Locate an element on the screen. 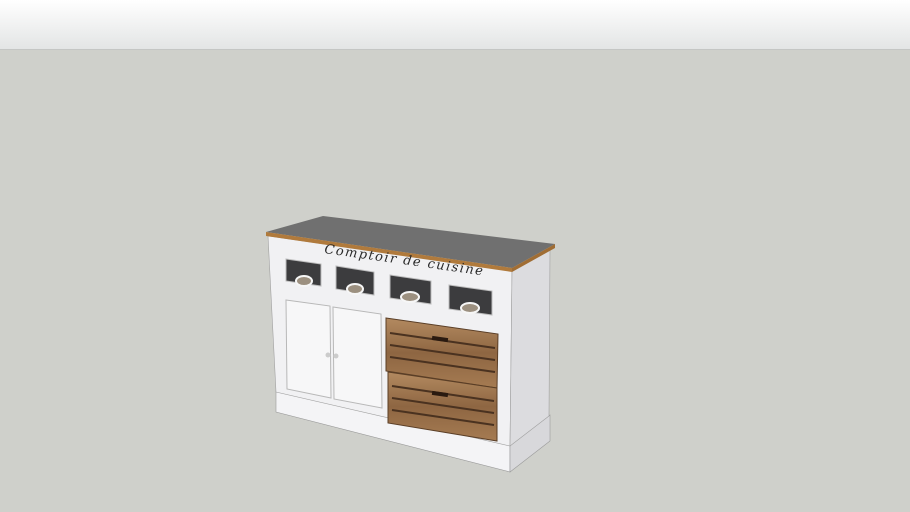  door-right is located at coordinates (357, 357).